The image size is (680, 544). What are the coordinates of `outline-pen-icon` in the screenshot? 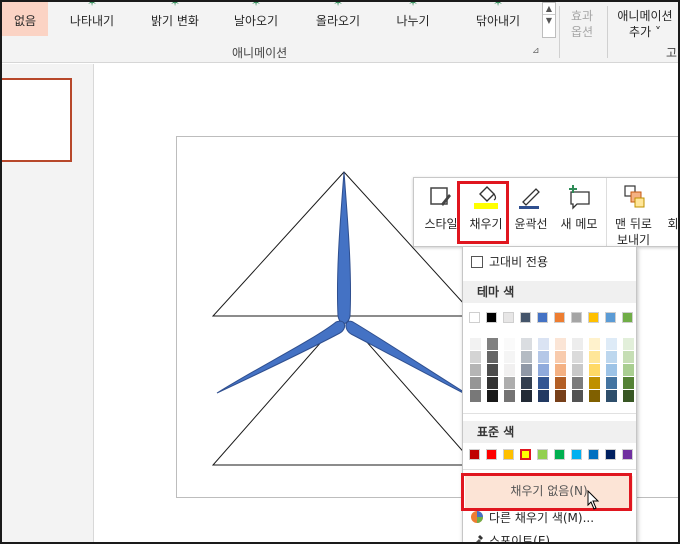 It's located at (529, 198).